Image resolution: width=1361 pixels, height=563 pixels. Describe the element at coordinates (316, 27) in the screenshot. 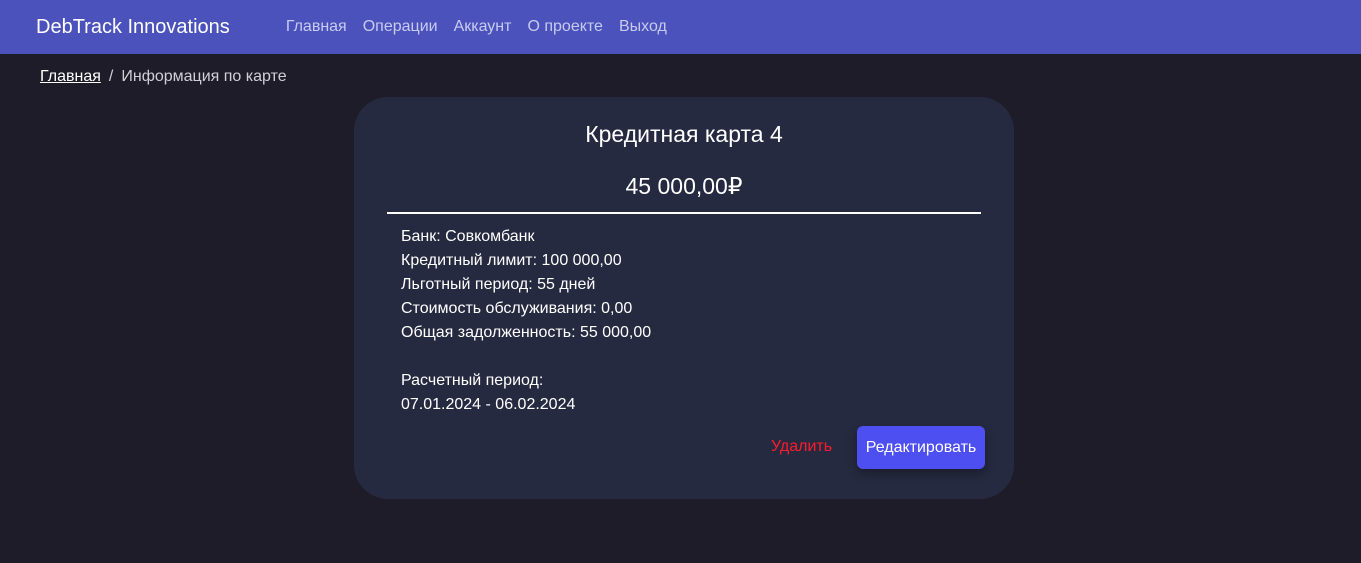

I see `nav-link-home: Главная` at that location.